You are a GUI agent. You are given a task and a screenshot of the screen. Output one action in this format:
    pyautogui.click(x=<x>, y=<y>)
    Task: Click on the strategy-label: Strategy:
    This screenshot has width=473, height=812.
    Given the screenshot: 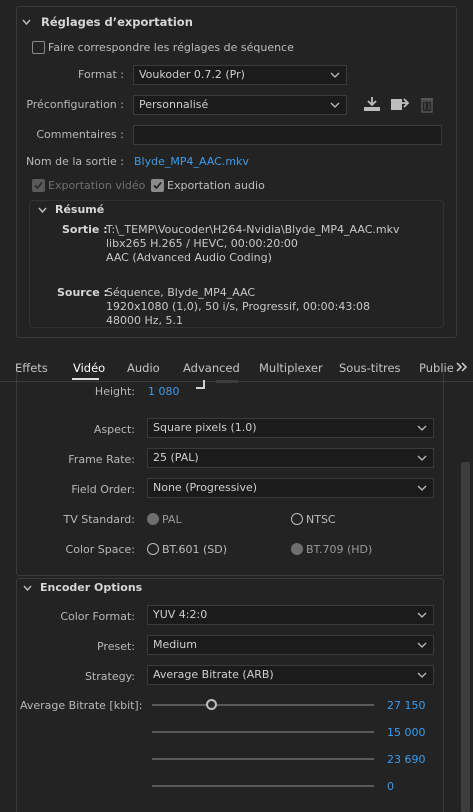 What is the action you would take?
    pyautogui.click(x=109, y=676)
    